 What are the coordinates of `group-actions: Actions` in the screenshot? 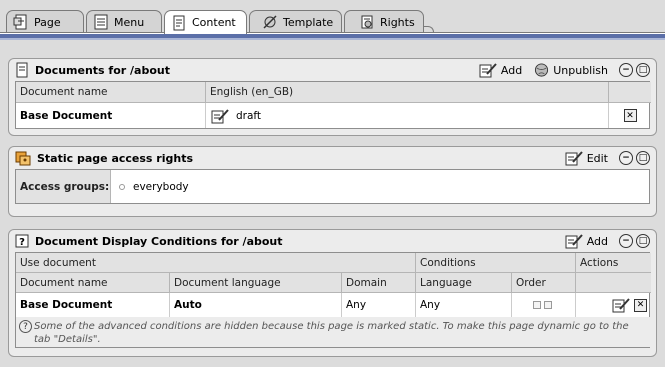 It's located at (613, 263).